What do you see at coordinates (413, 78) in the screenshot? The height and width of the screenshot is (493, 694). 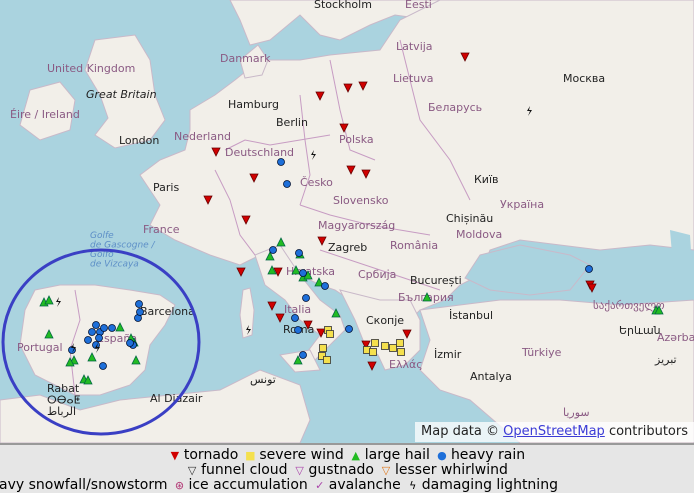 I see `label-lietuva: Lietuva` at bounding box center [413, 78].